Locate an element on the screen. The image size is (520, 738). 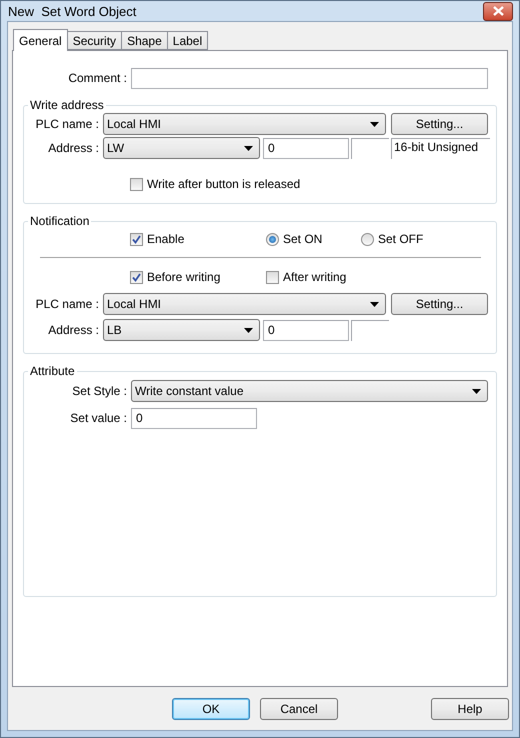
close-icon is located at coordinates (498, 11).